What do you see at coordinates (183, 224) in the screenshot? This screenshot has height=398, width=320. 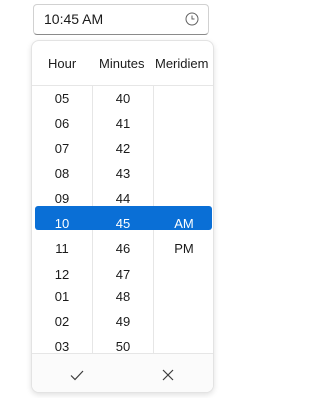 I see `meridiem-option: AM` at bounding box center [183, 224].